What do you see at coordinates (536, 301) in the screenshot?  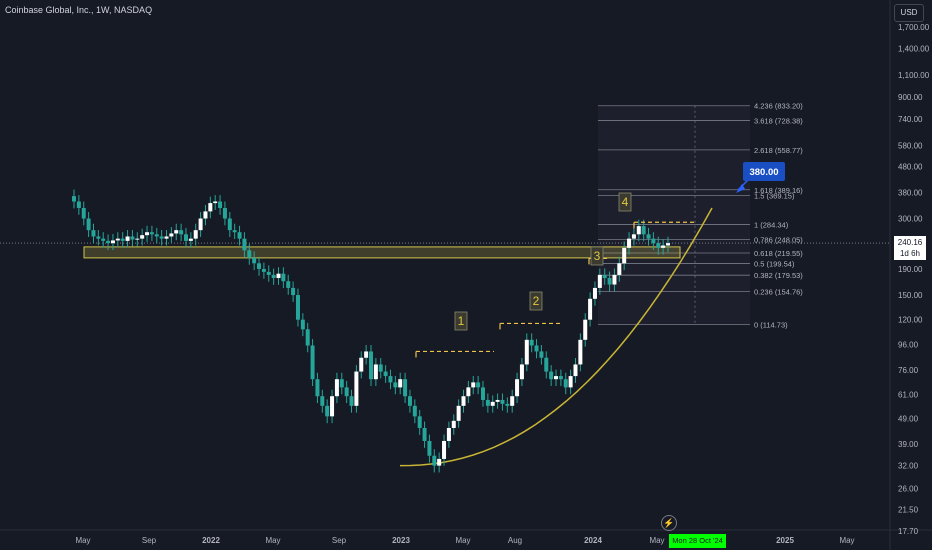 I see `wave-label: 2` at bounding box center [536, 301].